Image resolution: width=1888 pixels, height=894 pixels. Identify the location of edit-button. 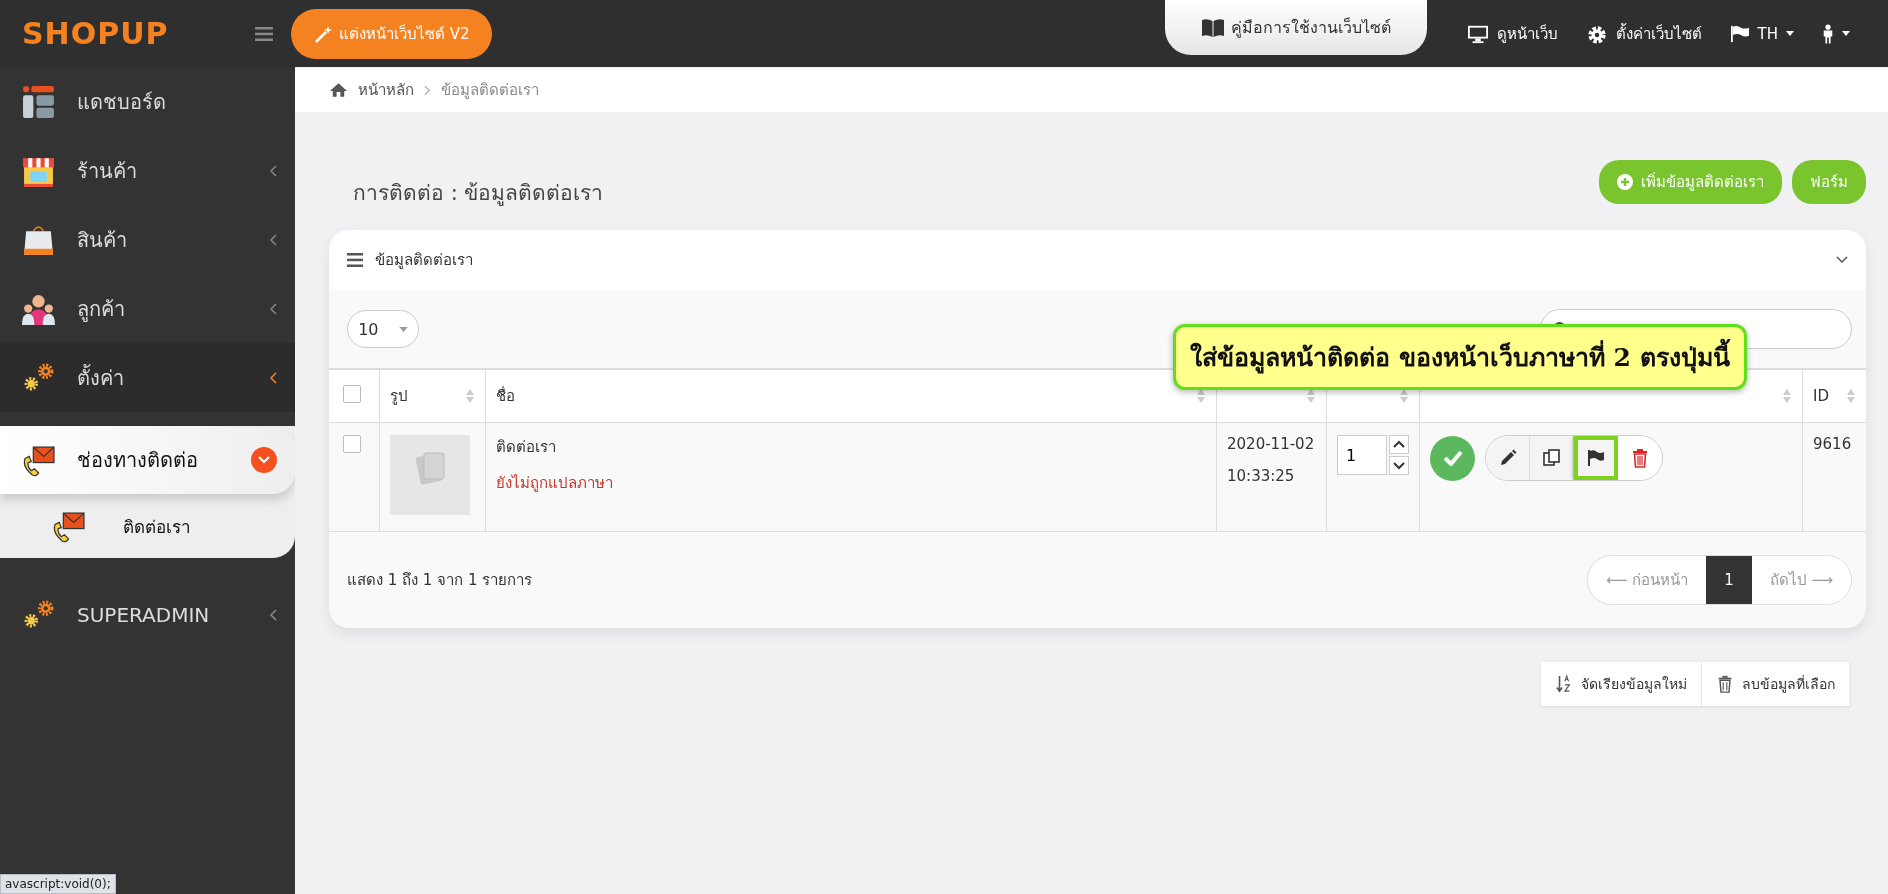
(1508, 458).